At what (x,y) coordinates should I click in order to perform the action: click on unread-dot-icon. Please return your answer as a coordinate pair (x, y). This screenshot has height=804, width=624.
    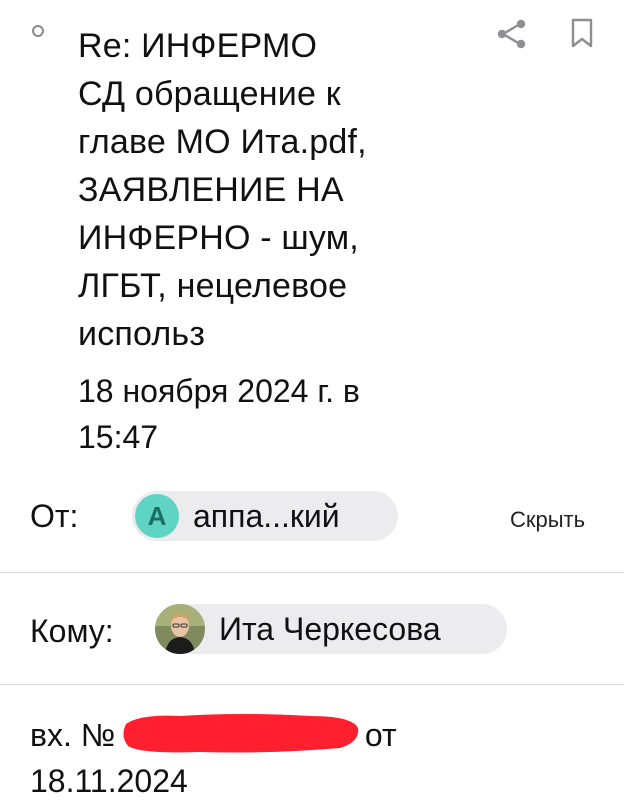
    Looking at the image, I should click on (38, 31).